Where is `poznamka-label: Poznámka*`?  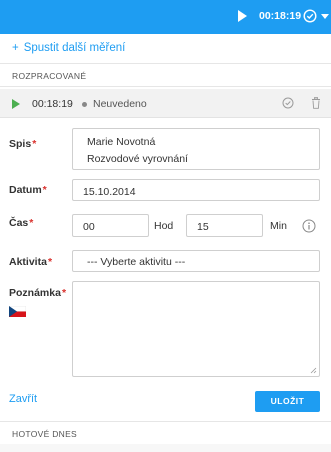 poznamka-label: Poznámka* is located at coordinates (37, 293).